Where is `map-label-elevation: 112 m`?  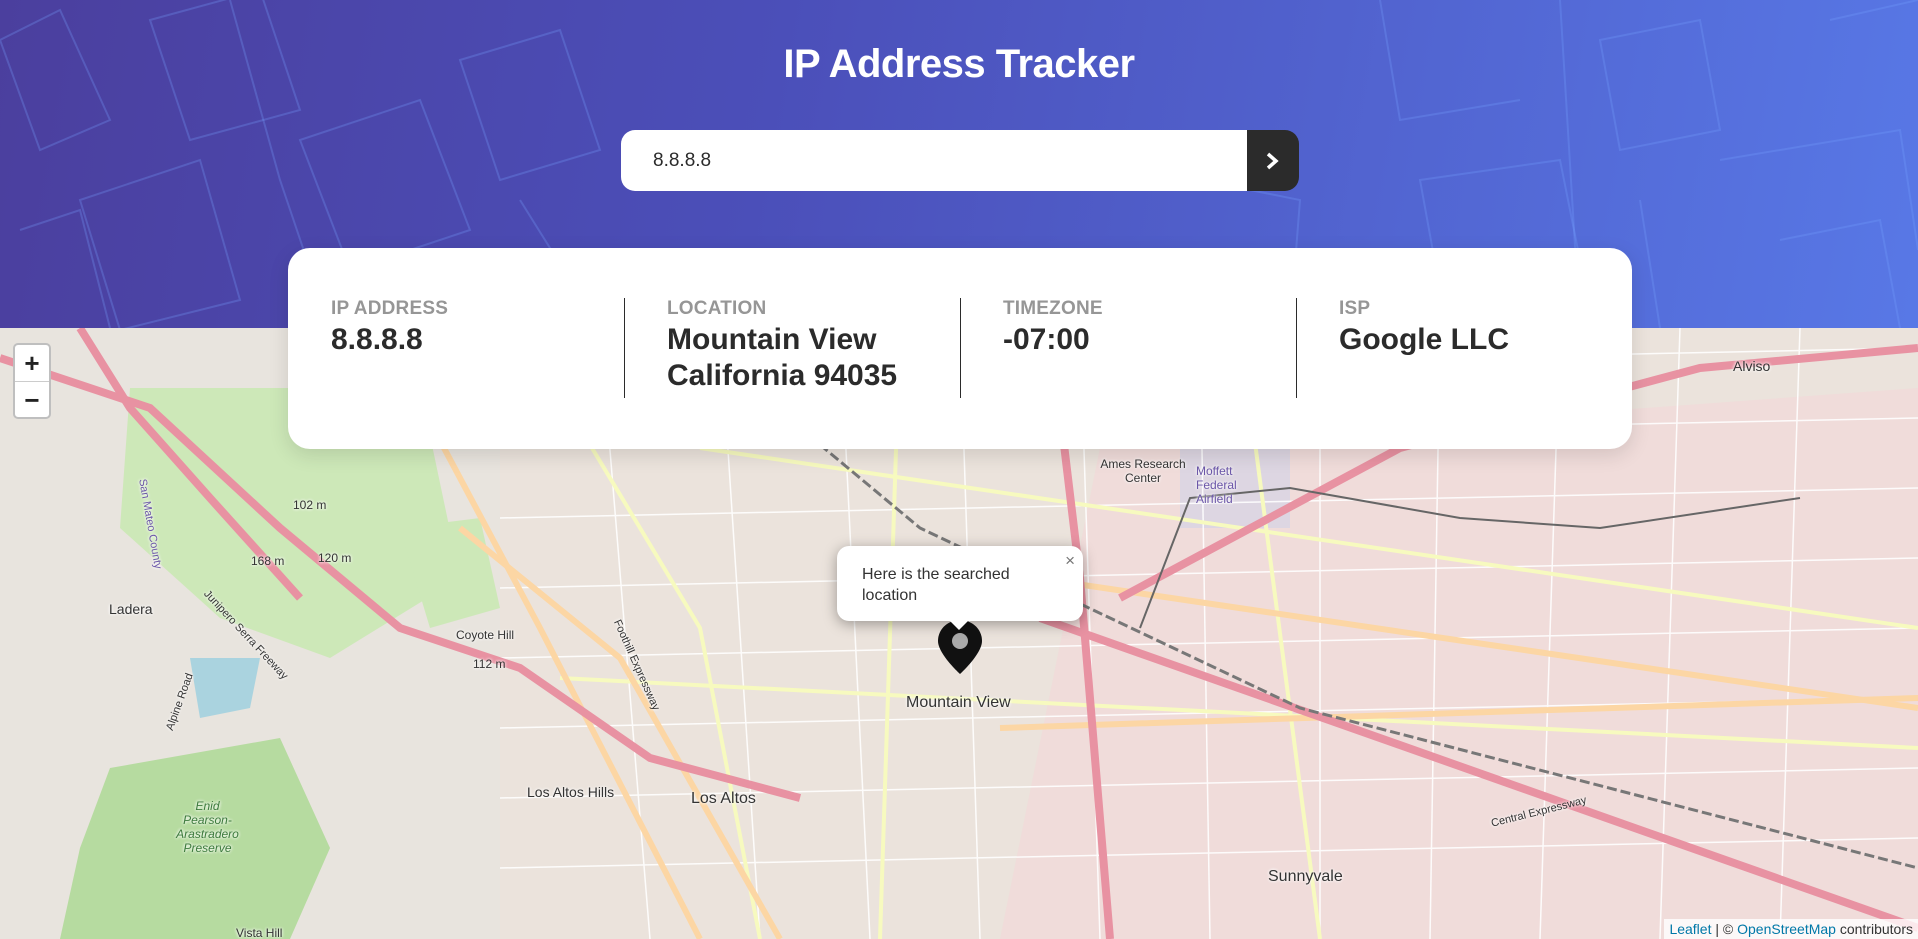 map-label-elevation: 112 m is located at coordinates (489, 664).